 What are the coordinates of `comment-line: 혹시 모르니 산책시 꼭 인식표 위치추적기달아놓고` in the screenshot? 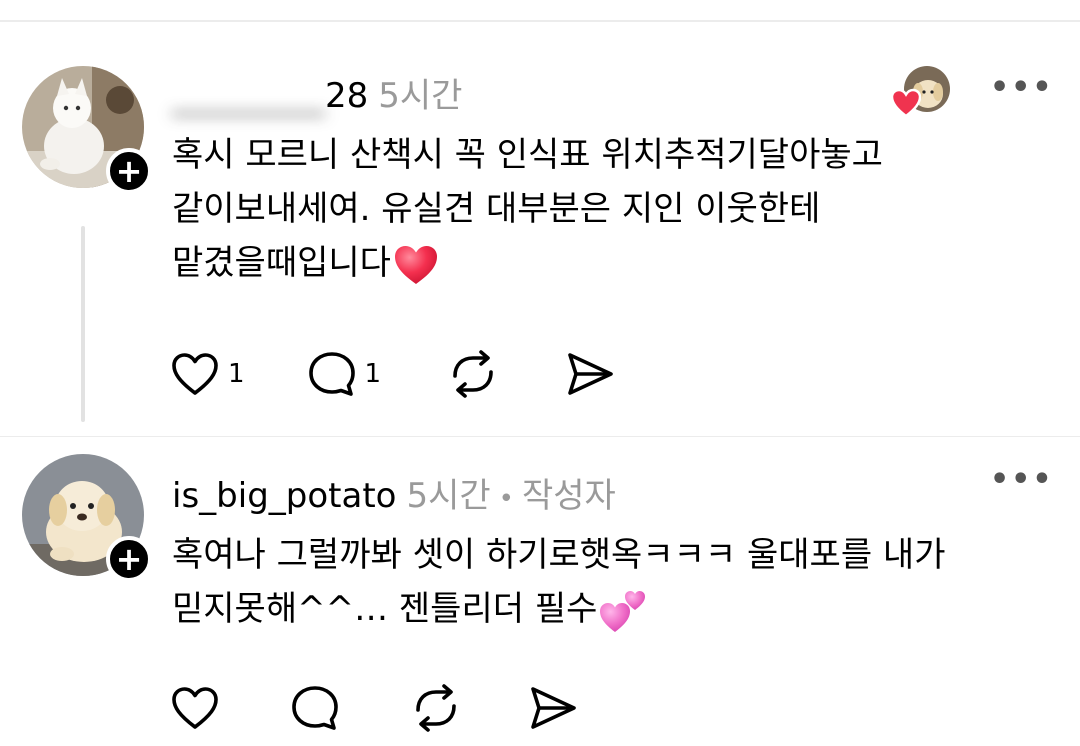 It's located at (527, 155).